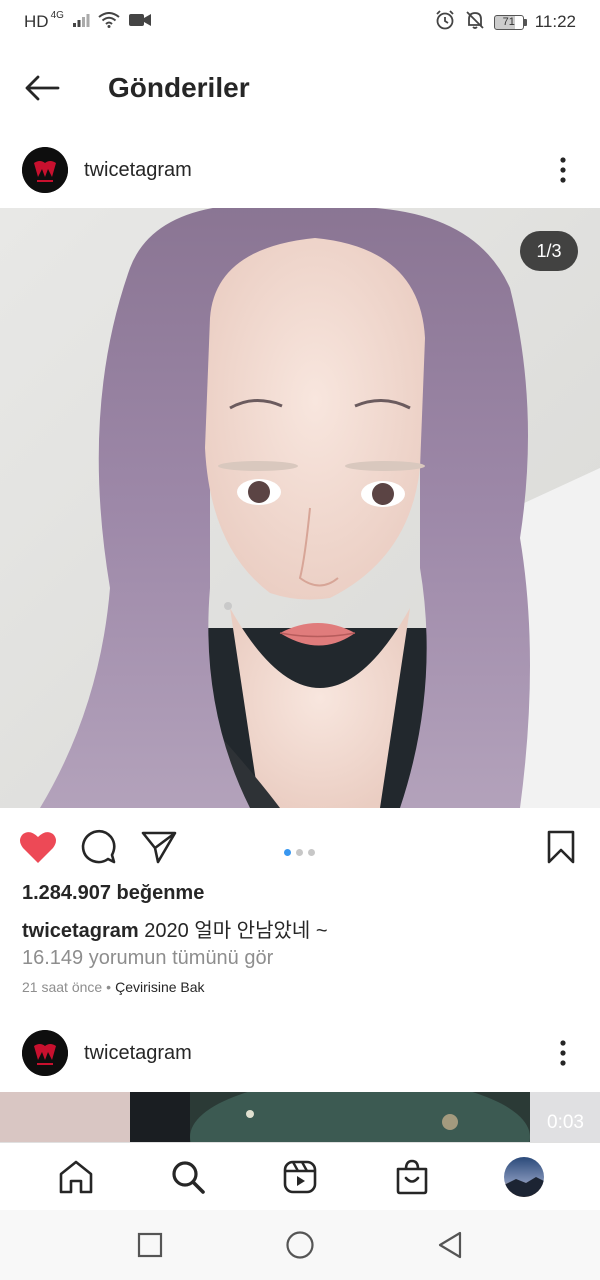  Describe the element at coordinates (475, 22) in the screenshot. I see `mute-icon` at that location.